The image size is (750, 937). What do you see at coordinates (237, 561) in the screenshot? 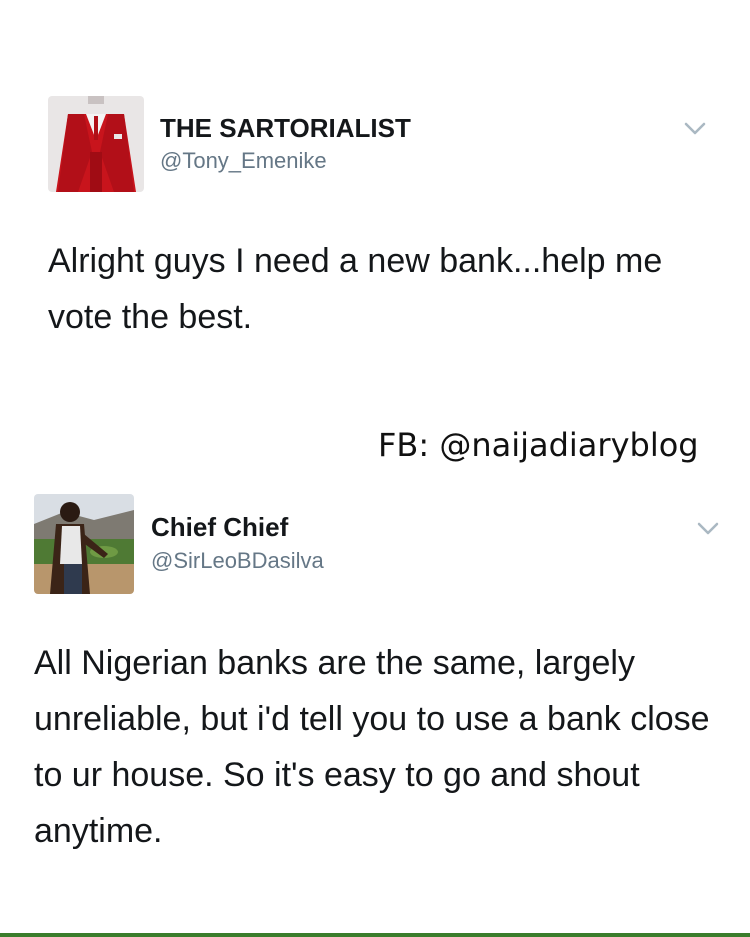
I see `user-handle: @SirLeoBDasilva` at bounding box center [237, 561].